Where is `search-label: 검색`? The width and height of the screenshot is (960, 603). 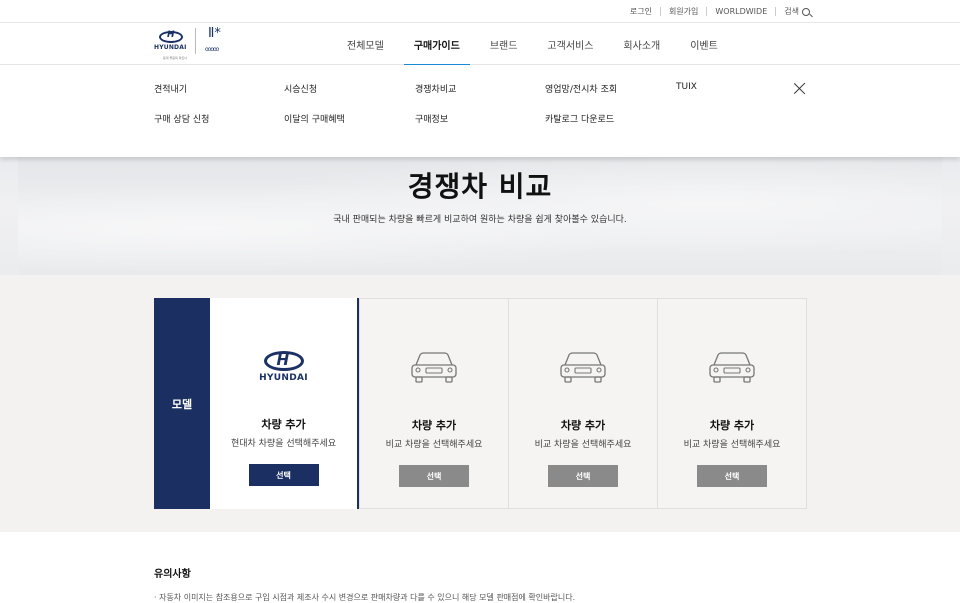 search-label: 검색 is located at coordinates (791, 11).